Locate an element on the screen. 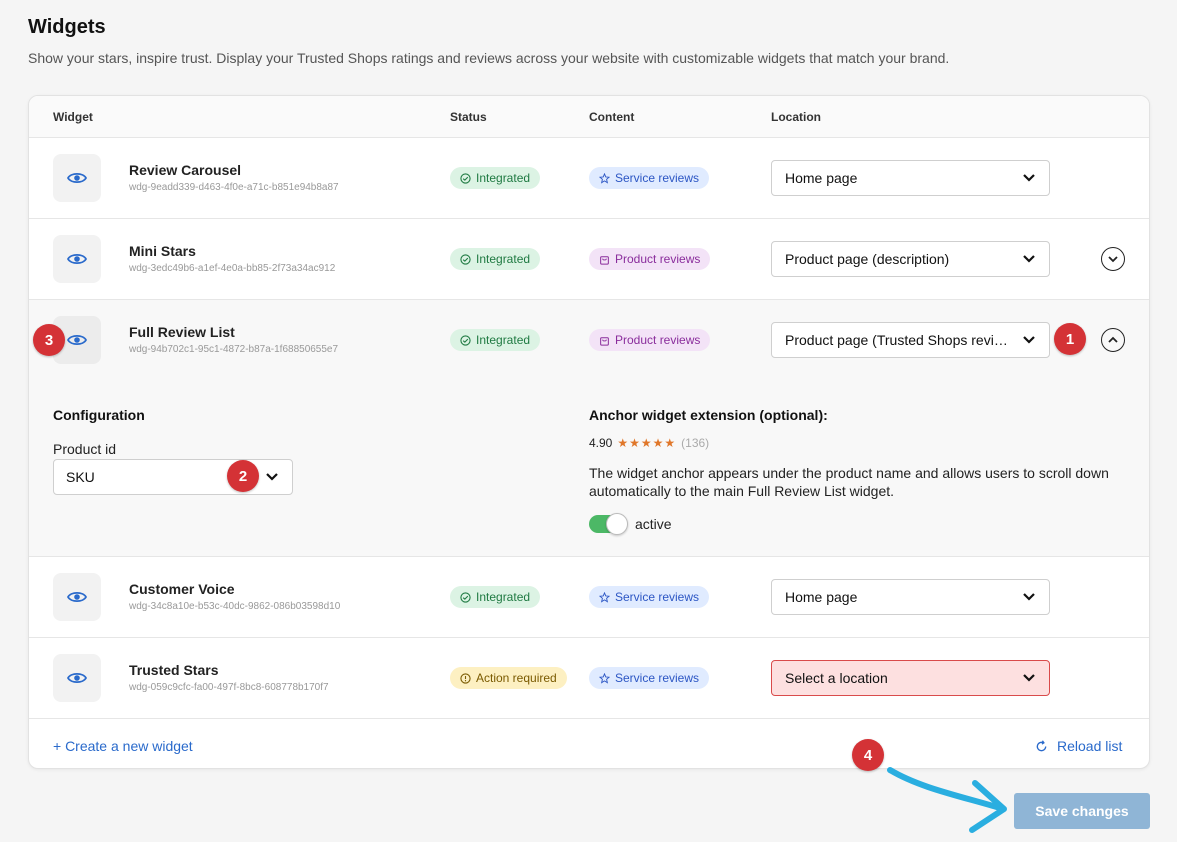  widget-name: Review Carousel is located at coordinates (185, 170).